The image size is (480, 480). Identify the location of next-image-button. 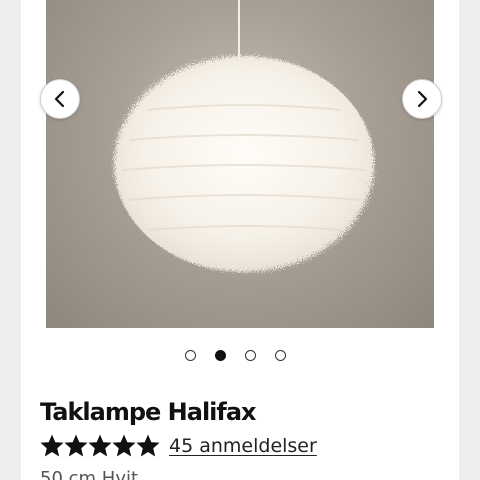
(422, 99).